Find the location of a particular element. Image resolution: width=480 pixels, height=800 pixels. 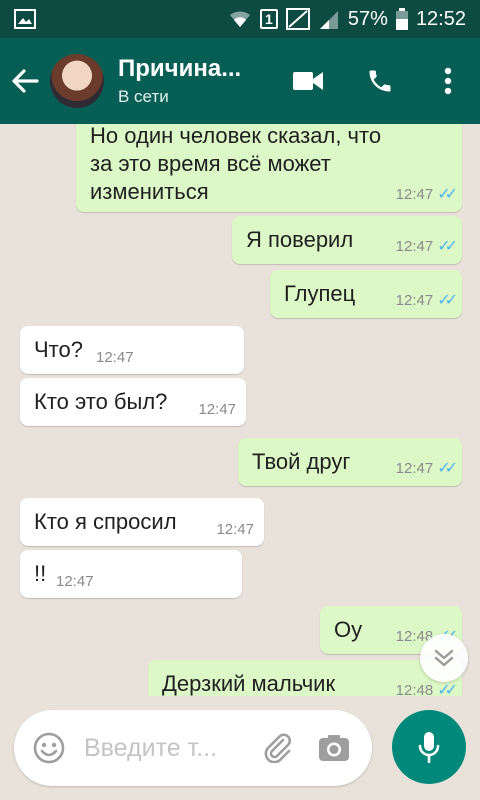

video-call-icon is located at coordinates (308, 81).